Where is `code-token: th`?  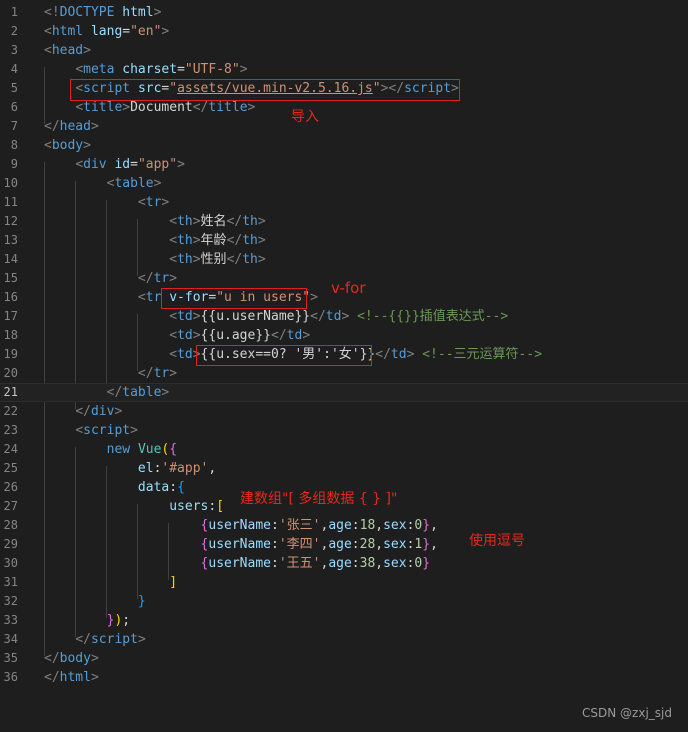 code-token: th is located at coordinates (185, 259).